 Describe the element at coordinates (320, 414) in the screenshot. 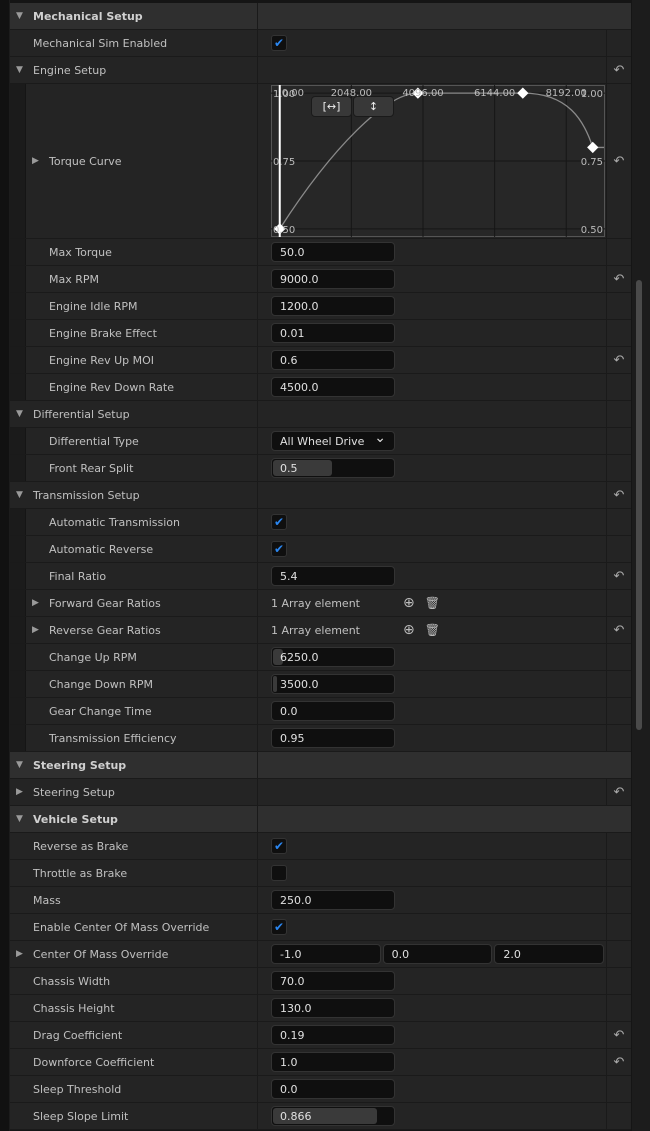

I see `property-row-differential-setup: ▼ Differential Setup` at that location.